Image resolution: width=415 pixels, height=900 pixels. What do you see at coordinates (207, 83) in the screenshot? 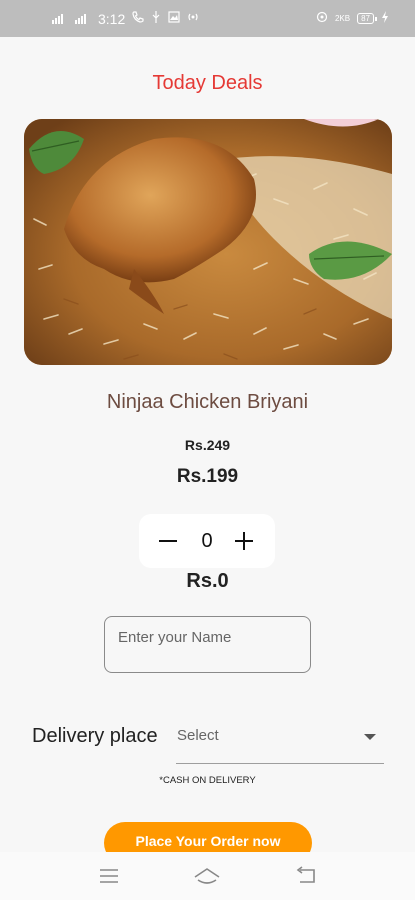
I see `page-title: Today Deals` at bounding box center [207, 83].